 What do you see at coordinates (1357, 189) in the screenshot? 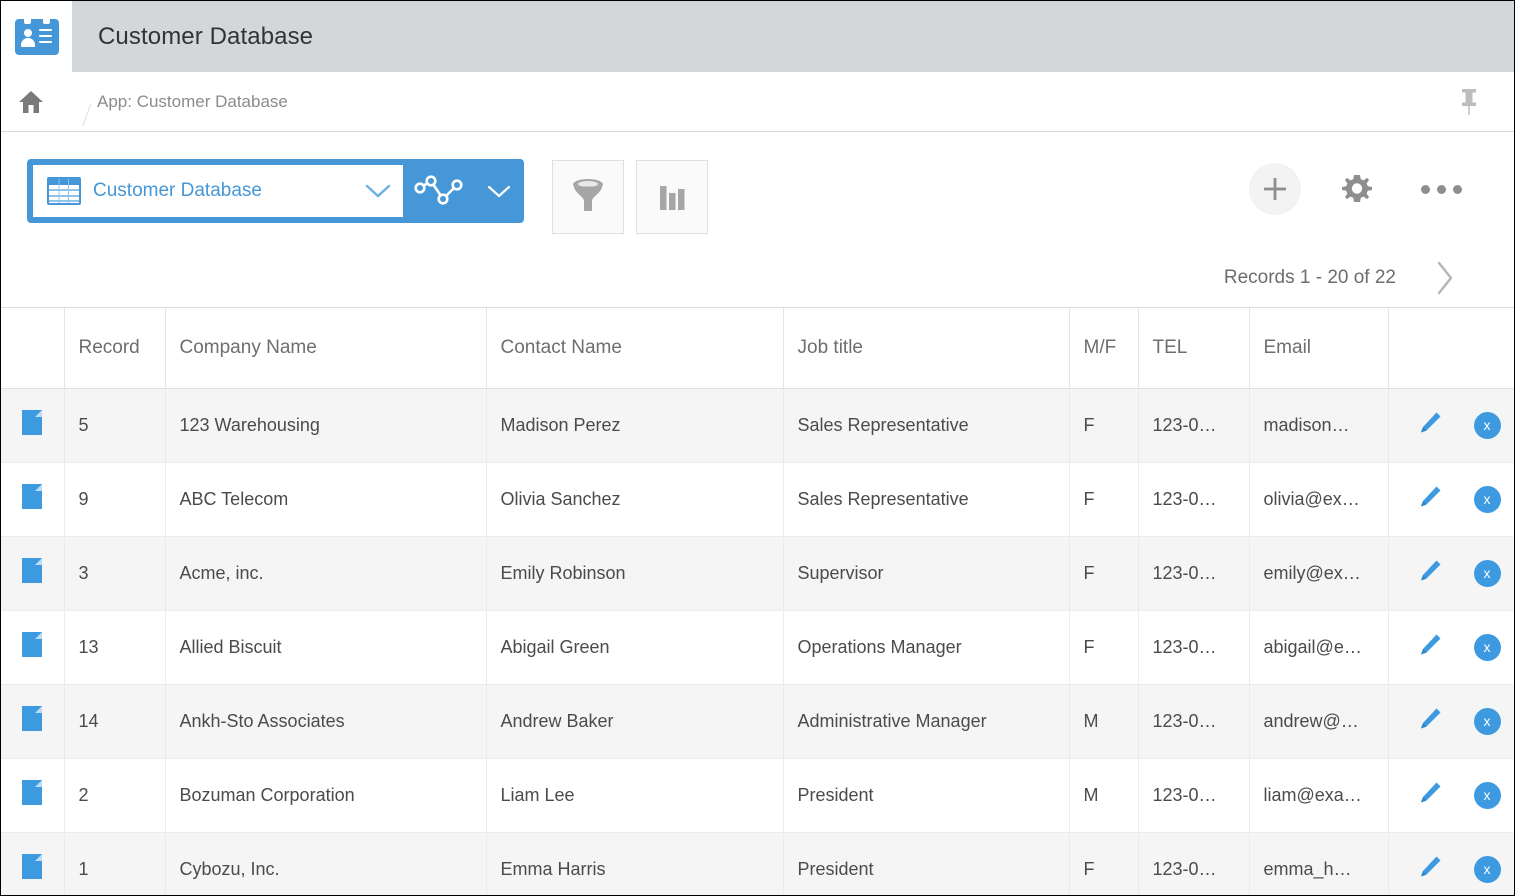
I see `settings-button` at bounding box center [1357, 189].